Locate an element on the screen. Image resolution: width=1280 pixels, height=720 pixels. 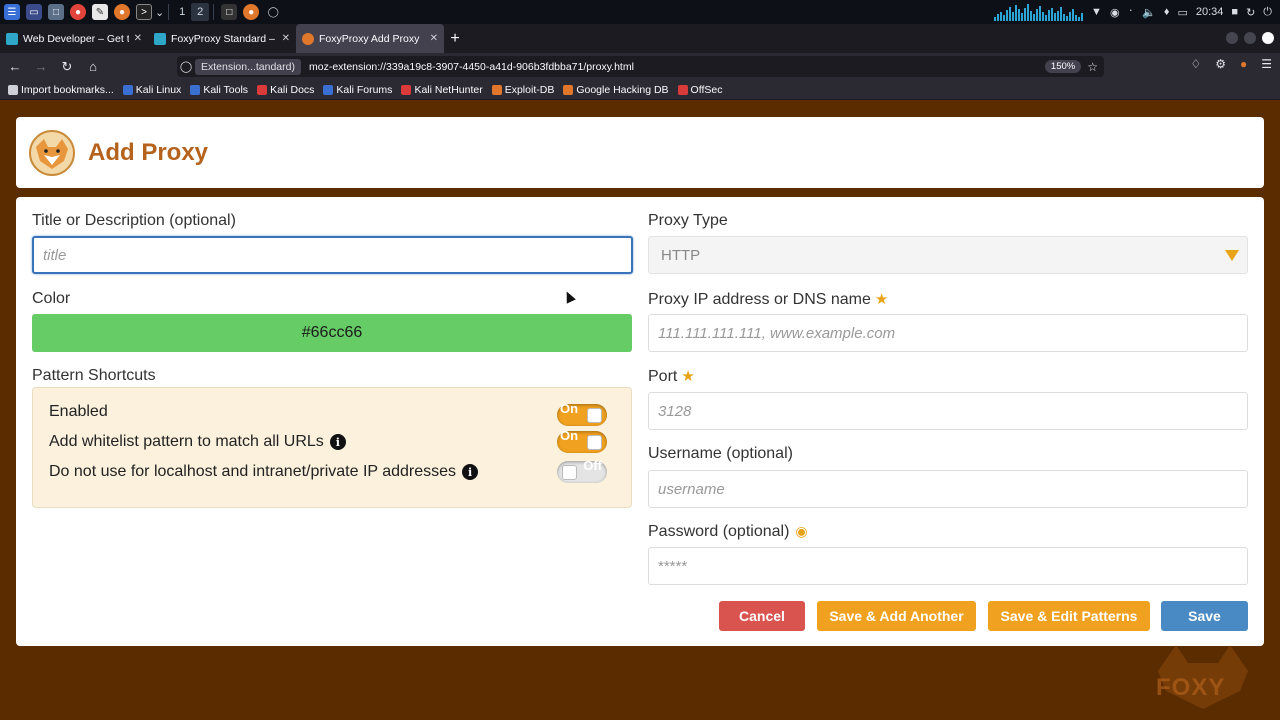
chevron-down-icon: ⌄ is located at coordinates (159, 12).